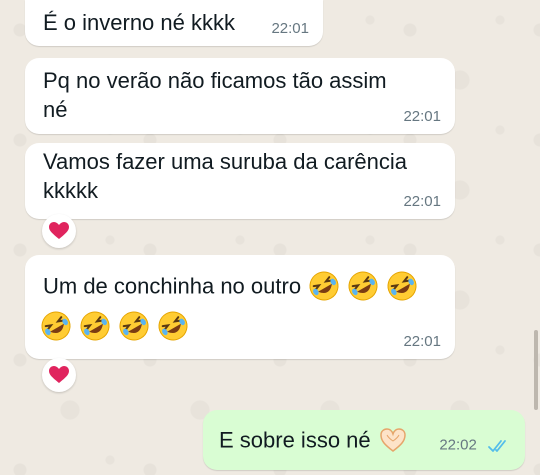  I want to click on message-text-line2: kkkkk, so click(70, 190).